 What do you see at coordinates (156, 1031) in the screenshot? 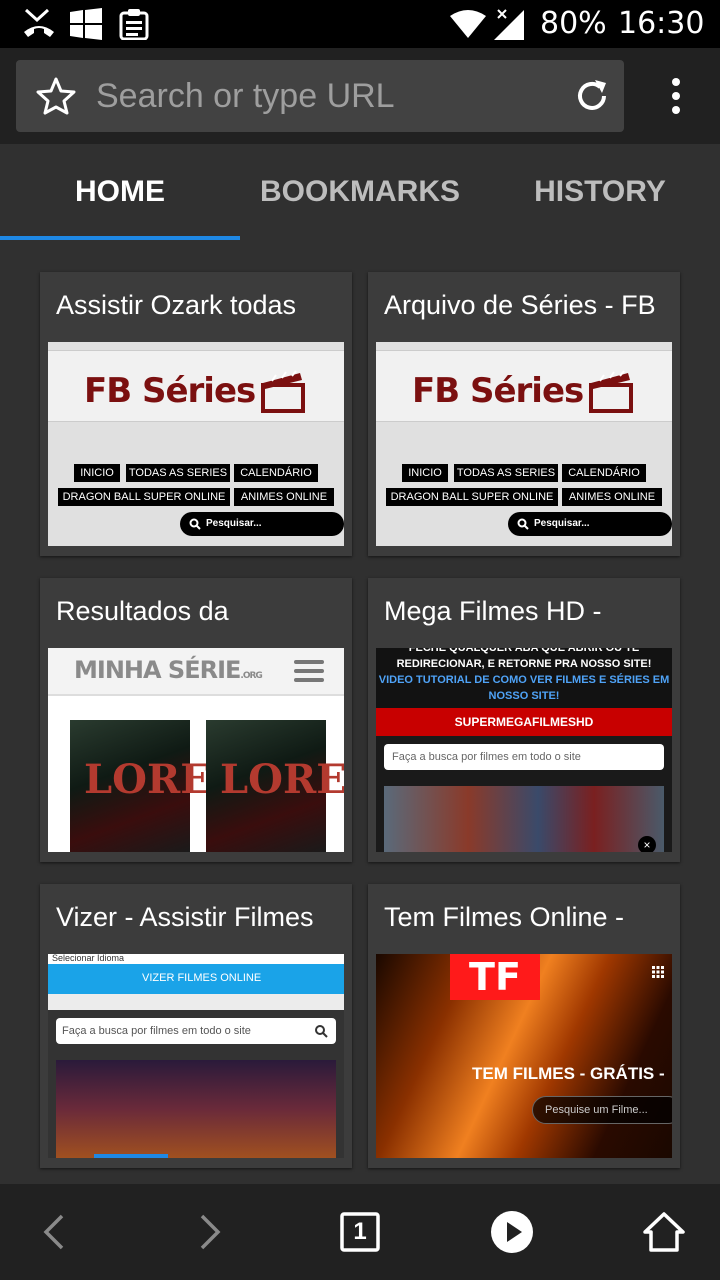
I see `site-search-placeholder: Faça a busca por filmes em todo o site` at bounding box center [156, 1031].